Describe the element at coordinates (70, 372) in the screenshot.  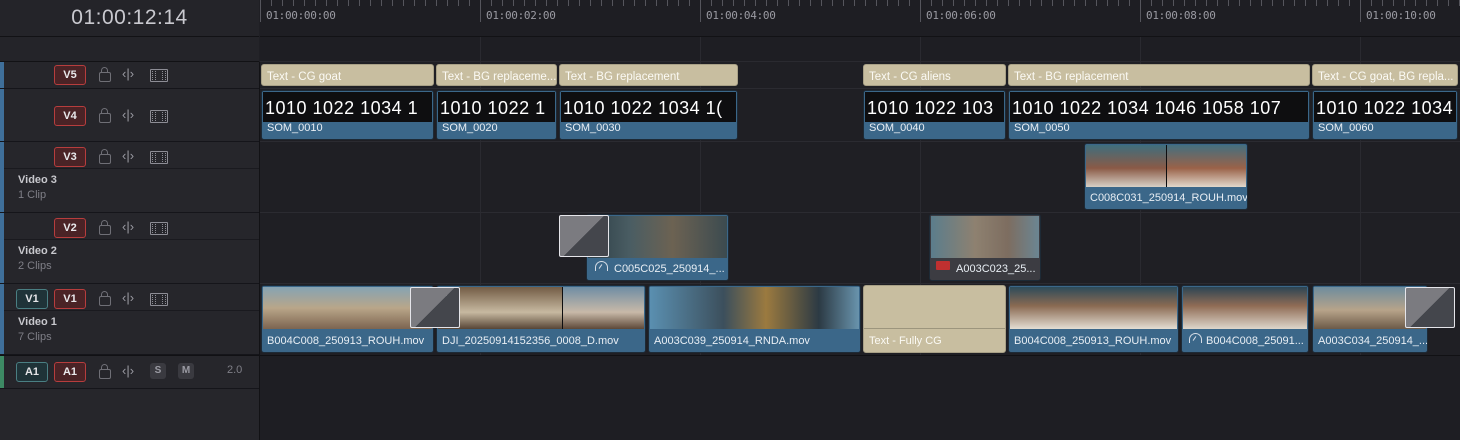
I see `source-track-a1: A1` at that location.